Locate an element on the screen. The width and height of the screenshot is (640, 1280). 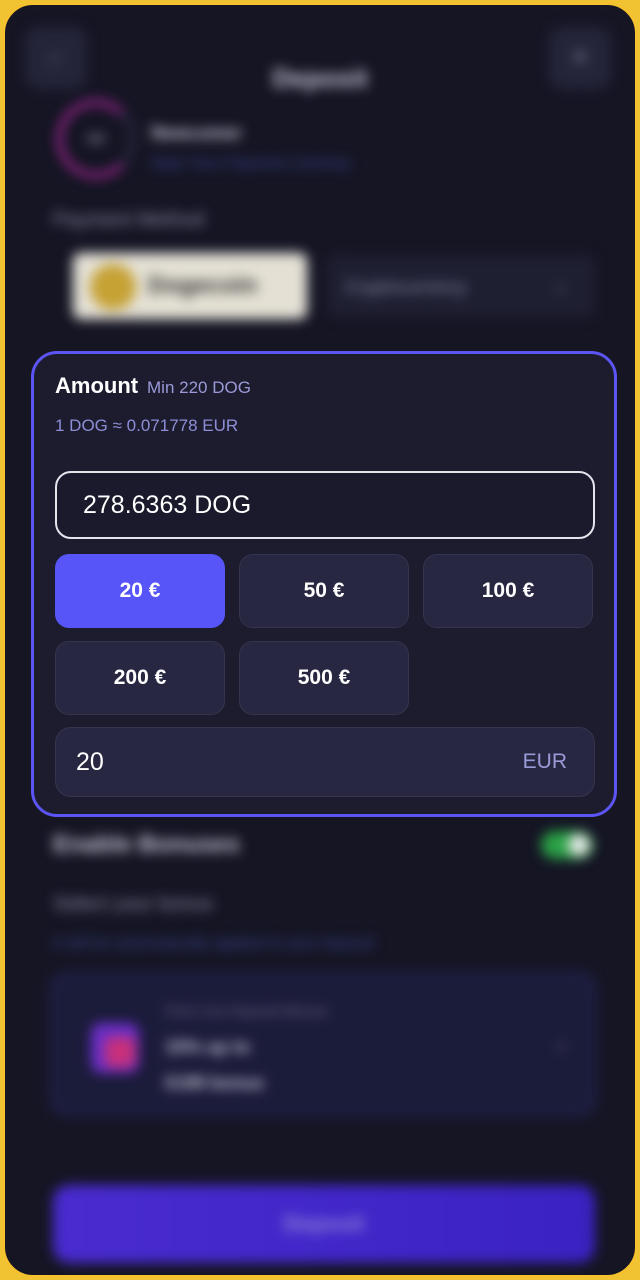
fiat-amount-input: 20 EUR is located at coordinates (325, 762).